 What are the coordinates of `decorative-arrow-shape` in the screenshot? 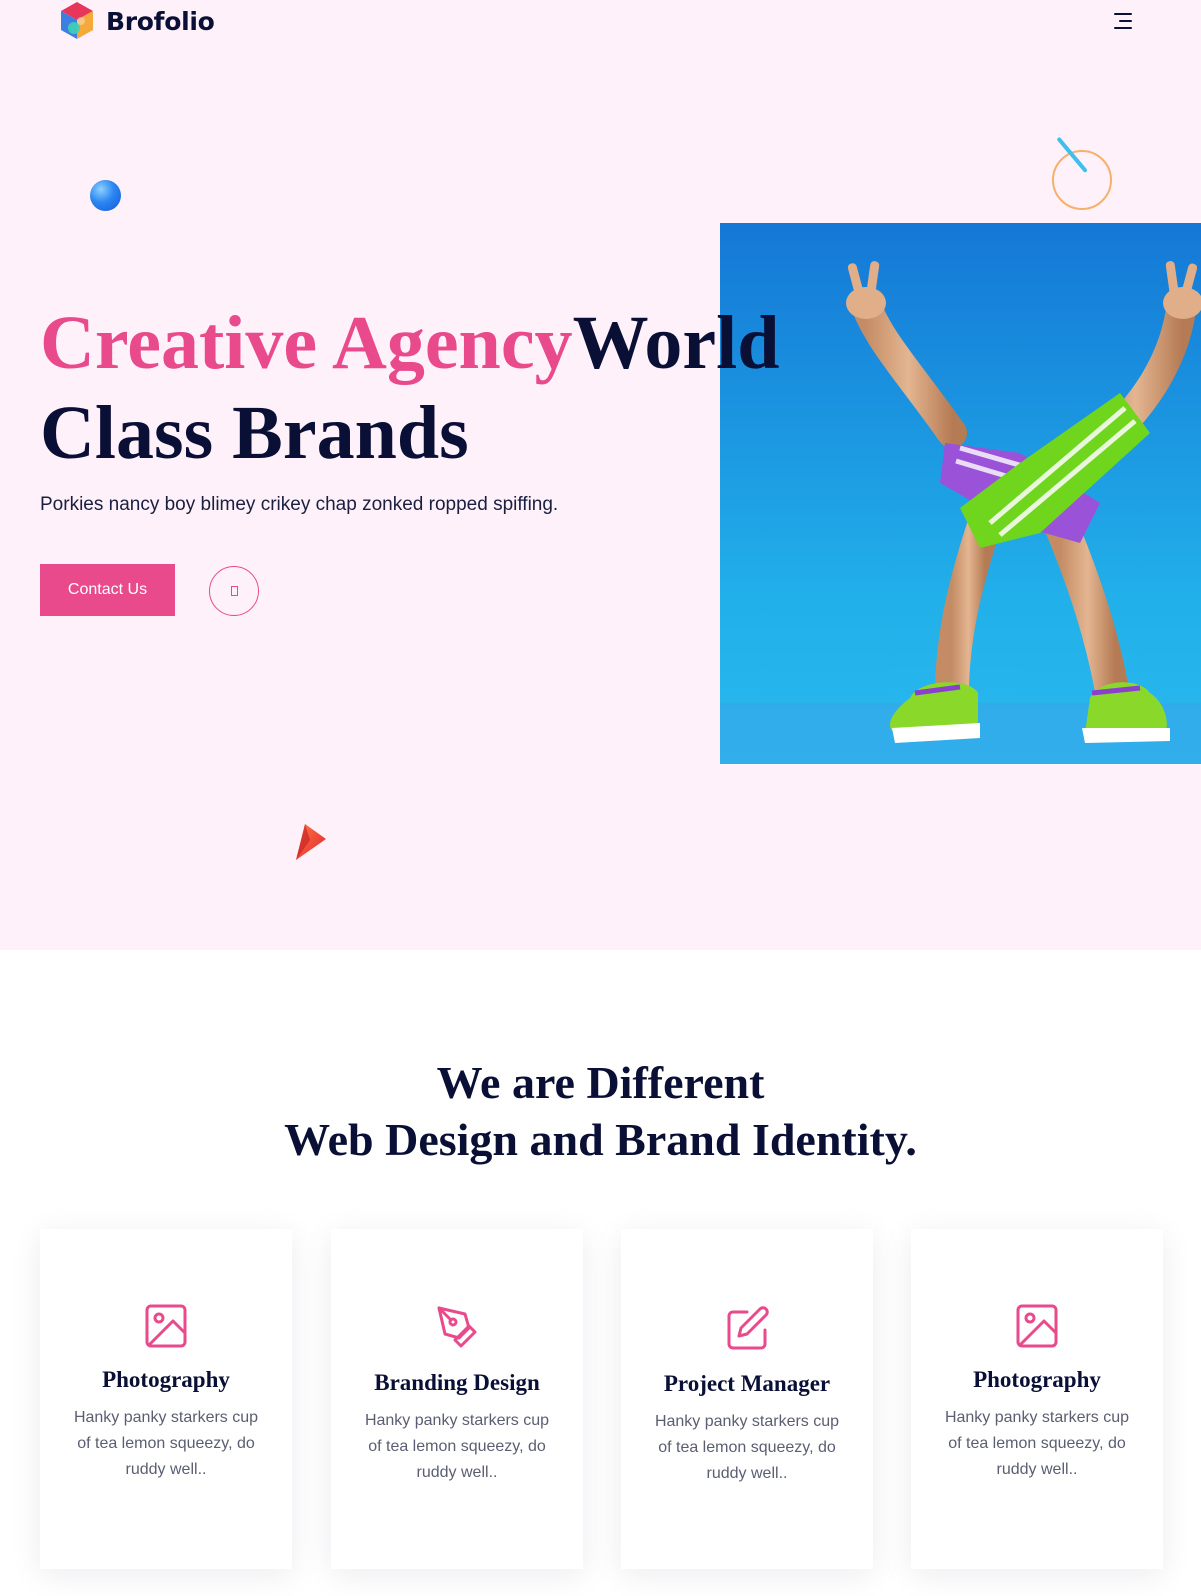 It's located at (311, 842).